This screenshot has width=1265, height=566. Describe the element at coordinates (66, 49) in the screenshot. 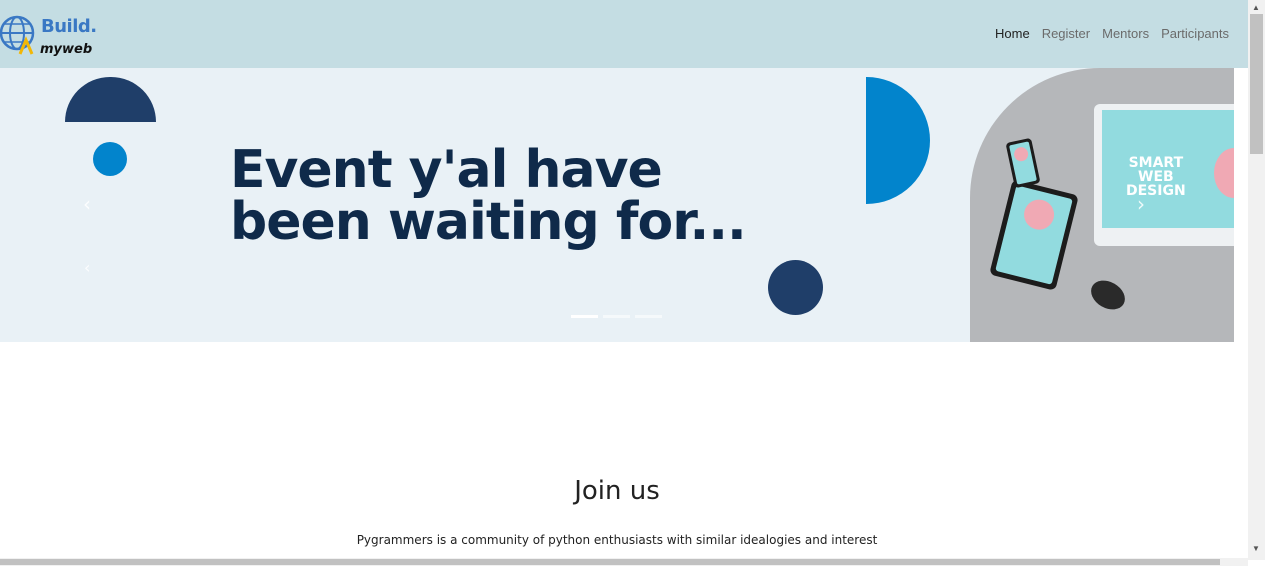

I see `brand-name-line2: myweb` at that location.